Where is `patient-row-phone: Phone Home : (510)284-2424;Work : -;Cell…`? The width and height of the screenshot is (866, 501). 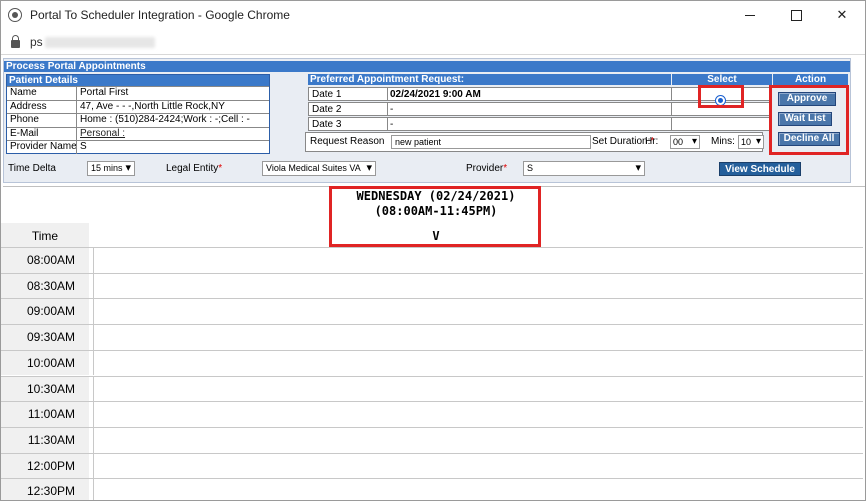
patient-row-phone: Phone Home : (510)284-2424;Work : -;Cell… is located at coordinates (138, 120).